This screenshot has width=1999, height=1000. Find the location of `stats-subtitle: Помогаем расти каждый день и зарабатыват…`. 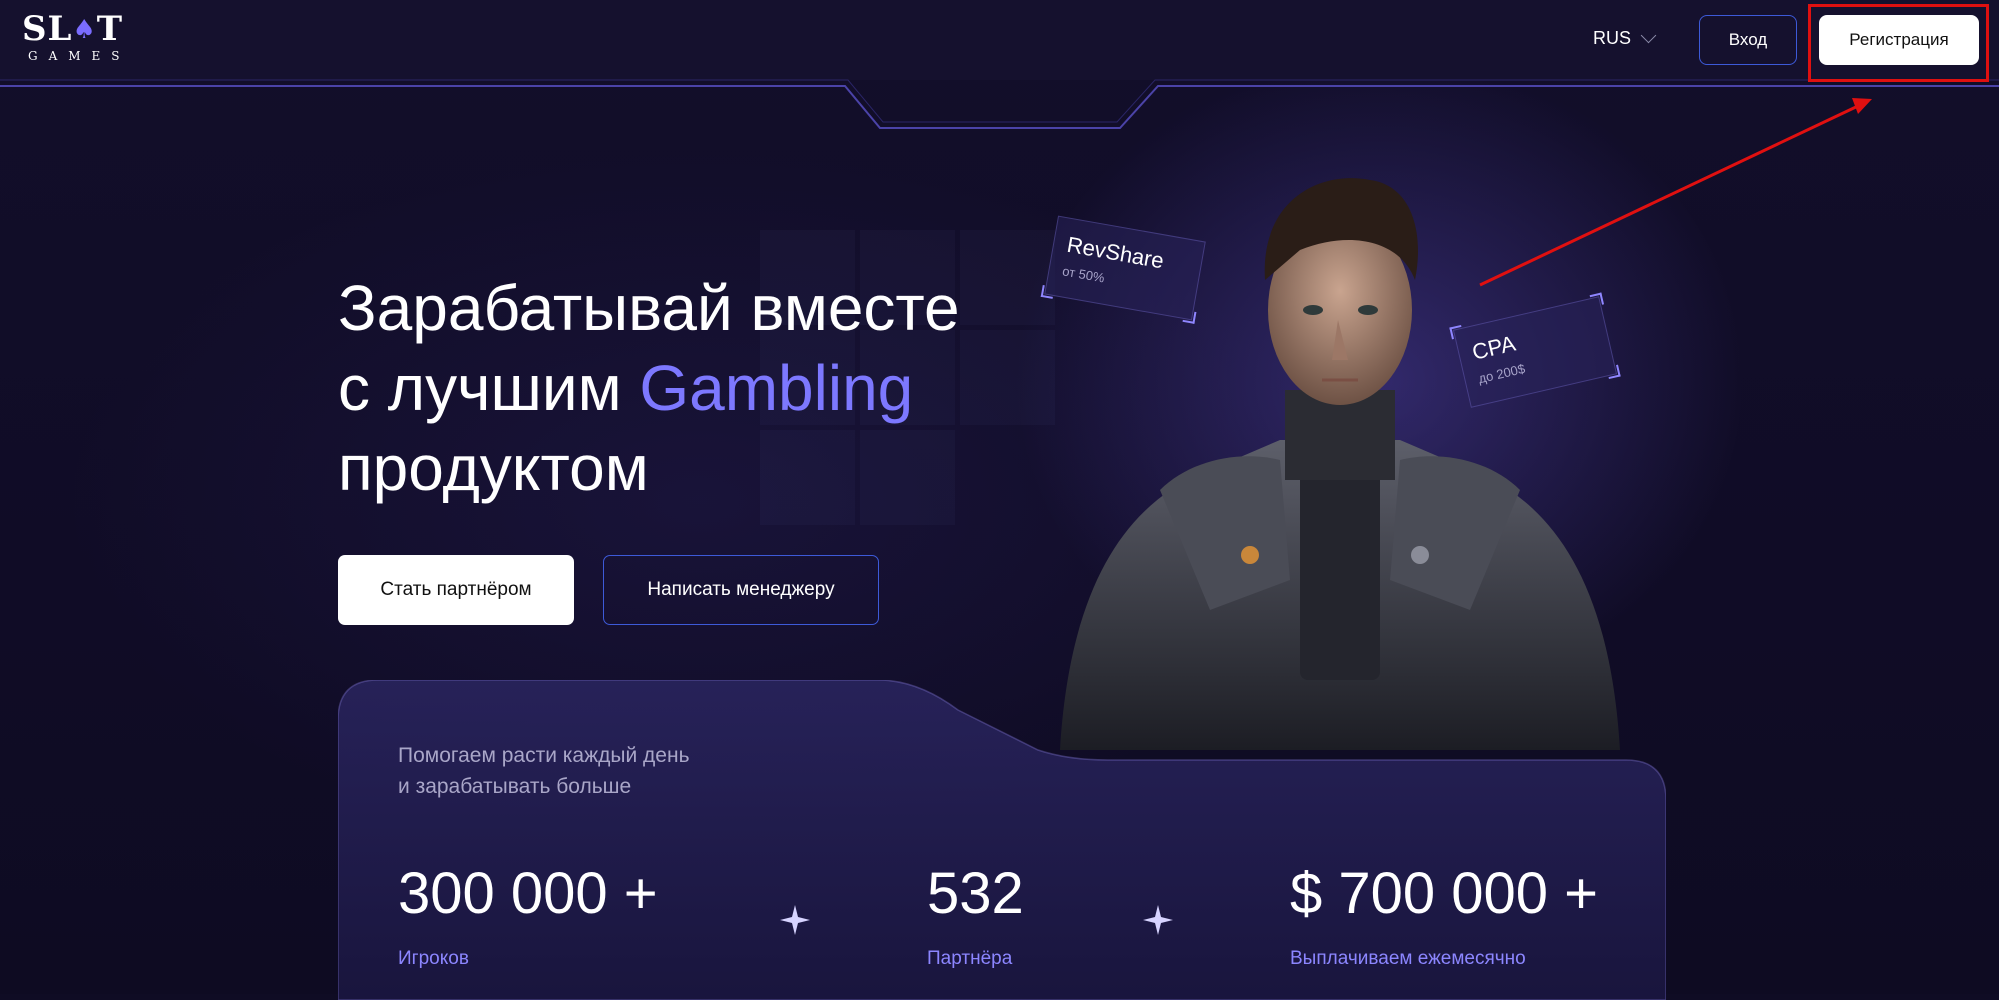

stats-subtitle: Помогаем расти каждый день и зарабатыват… is located at coordinates (563, 771).